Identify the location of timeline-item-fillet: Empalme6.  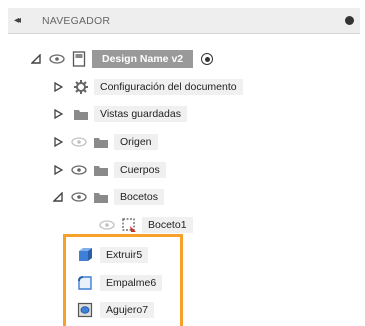
(119, 283).